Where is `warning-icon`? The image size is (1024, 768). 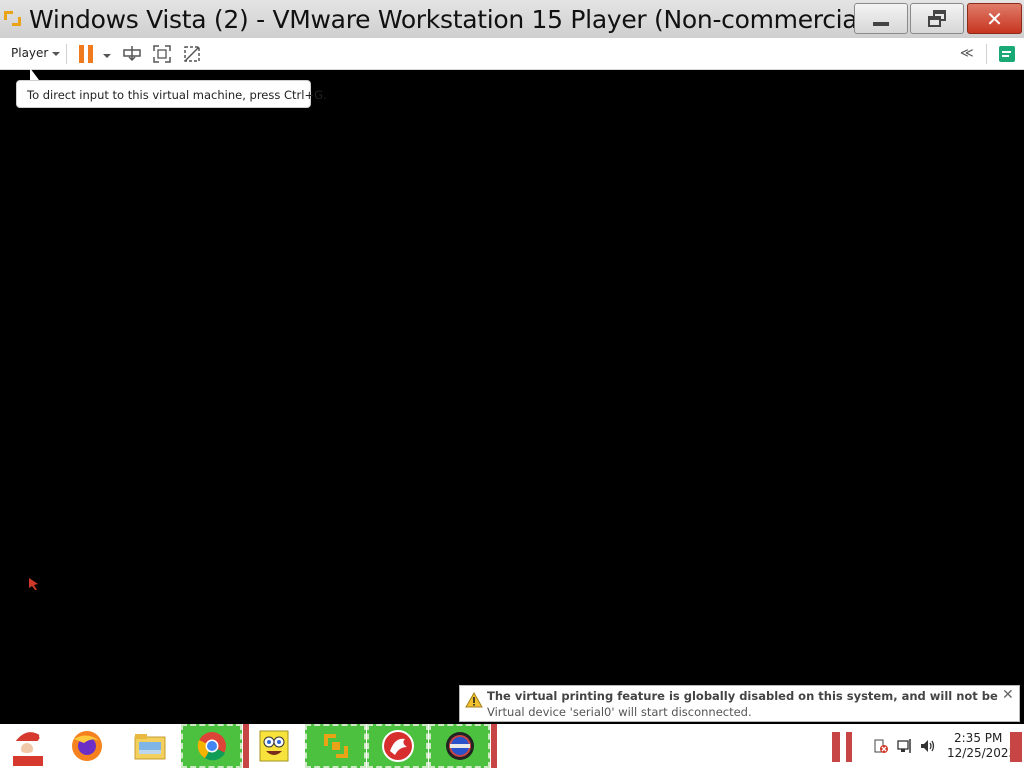
warning-icon is located at coordinates (474, 700).